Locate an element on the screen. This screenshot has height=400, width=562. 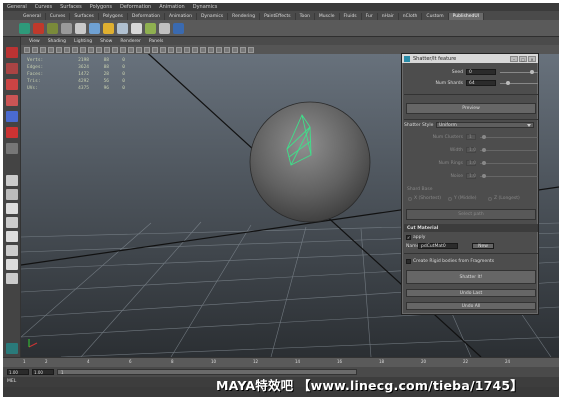
noise-slider is located at coordinates (509, 175).